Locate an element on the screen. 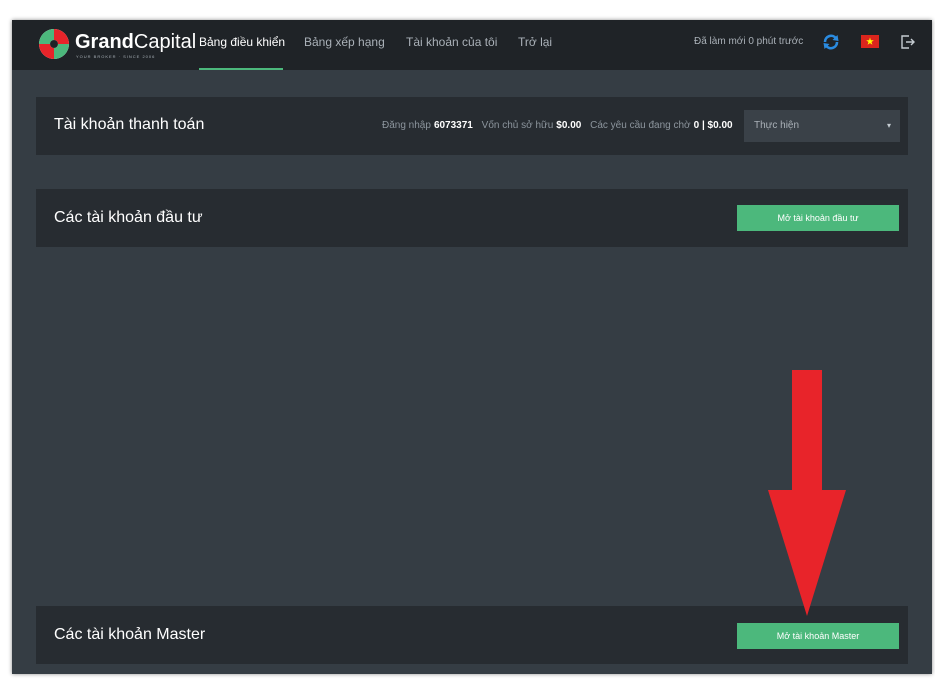  action-select-value: Thực hiện is located at coordinates (777, 125).